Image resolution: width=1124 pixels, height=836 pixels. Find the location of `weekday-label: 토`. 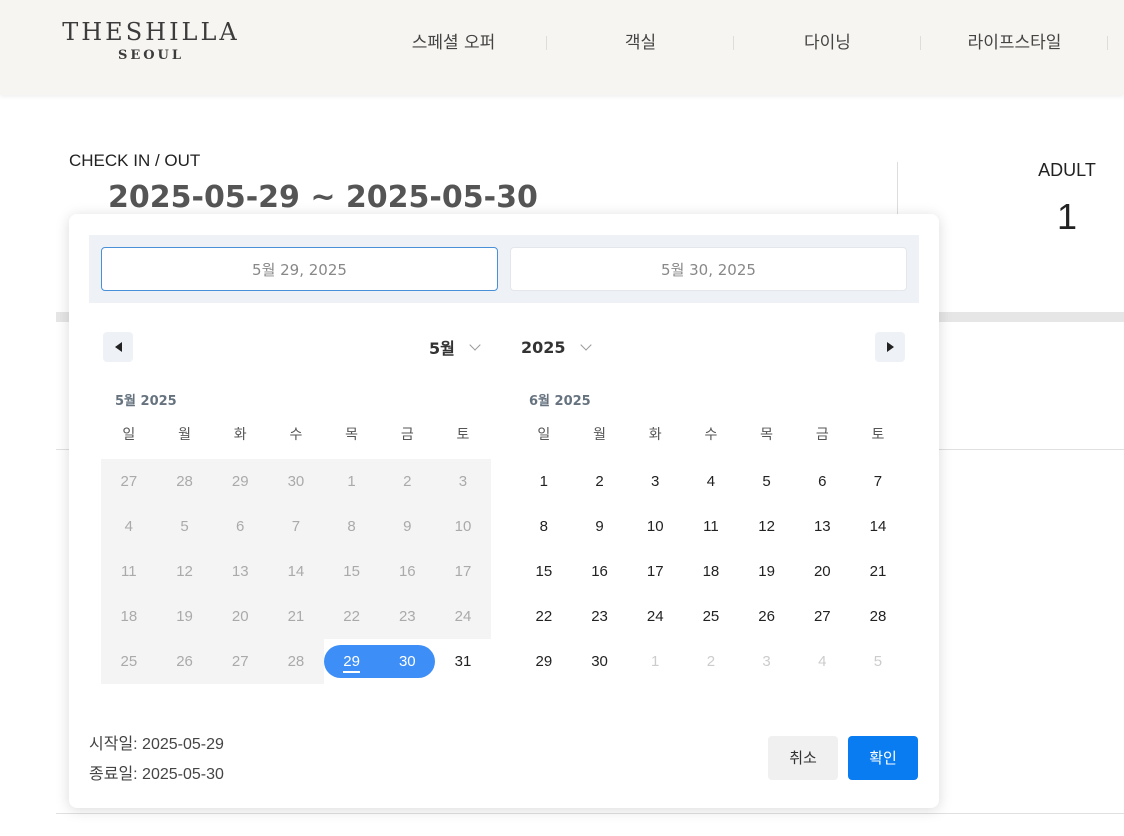

weekday-label: 토 is located at coordinates (463, 435).